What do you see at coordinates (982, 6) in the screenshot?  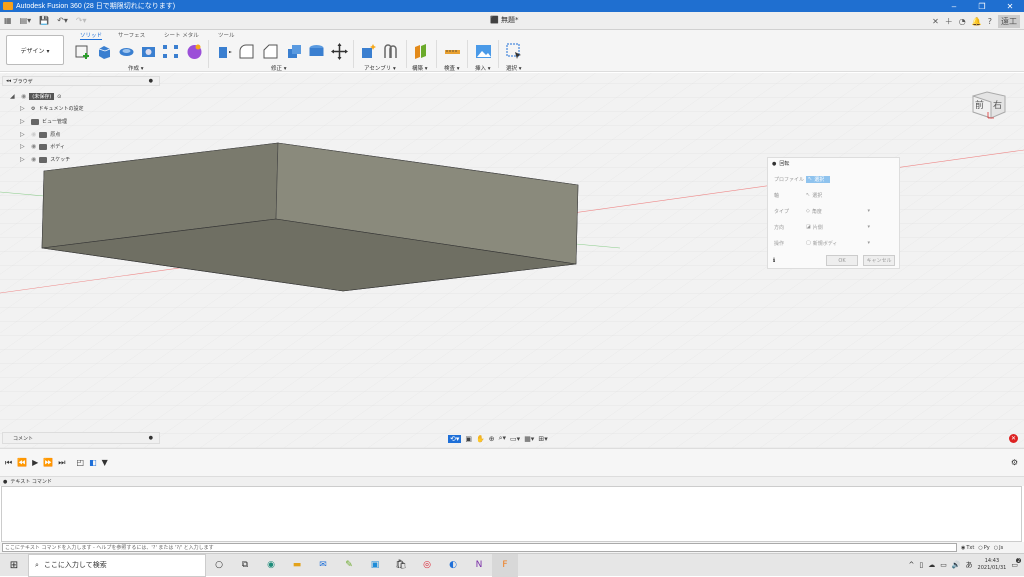 I see `maximize-button: ❐` at bounding box center [982, 6].